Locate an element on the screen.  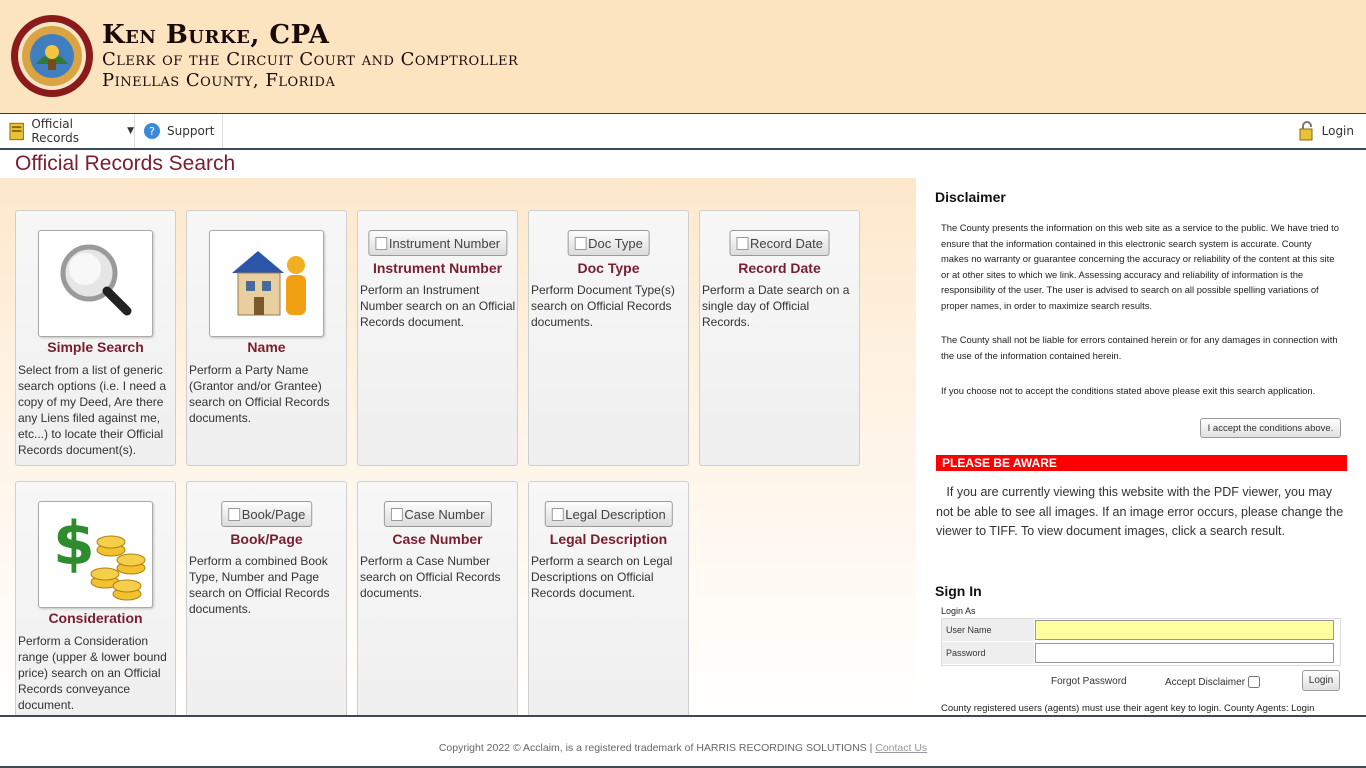
county-seal-icon is located at coordinates (52, 56).